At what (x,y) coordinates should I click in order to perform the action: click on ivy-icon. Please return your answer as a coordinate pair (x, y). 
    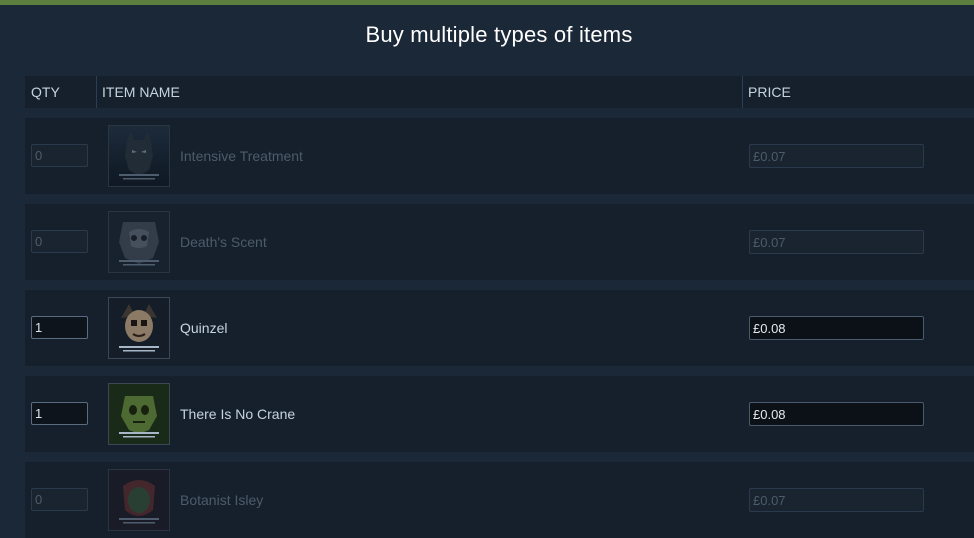
    Looking at the image, I should click on (139, 500).